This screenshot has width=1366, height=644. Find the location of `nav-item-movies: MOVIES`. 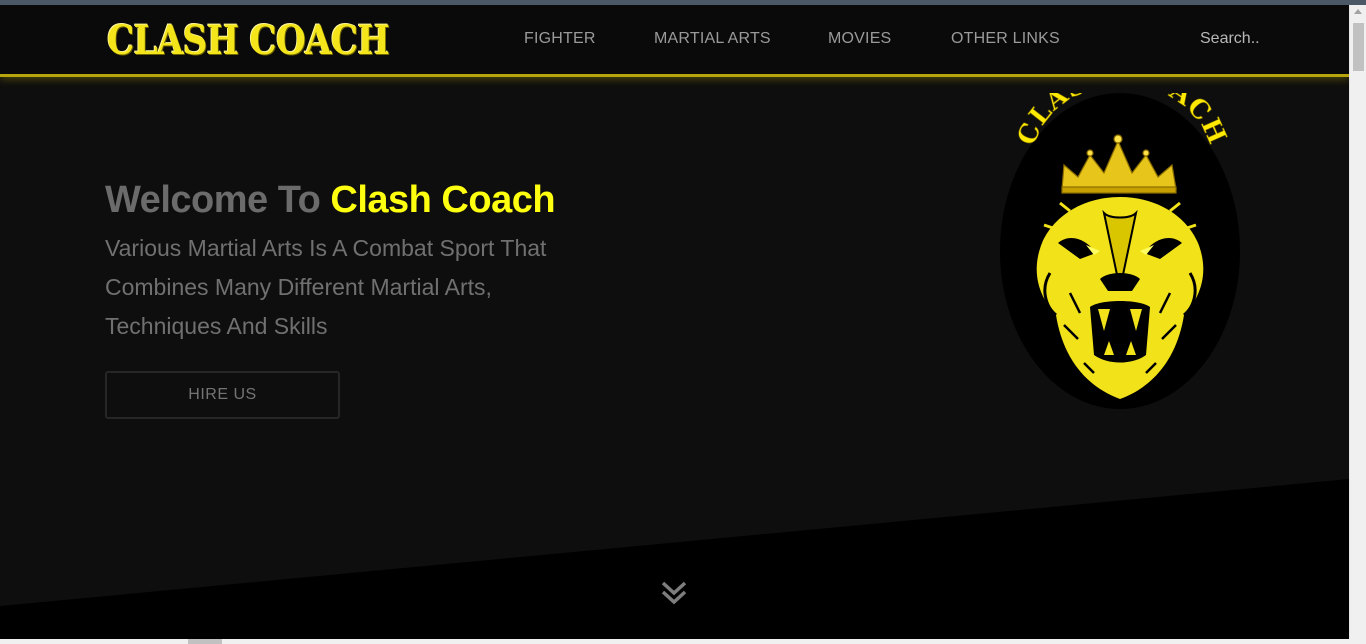

nav-item-movies: MOVIES is located at coordinates (859, 39).